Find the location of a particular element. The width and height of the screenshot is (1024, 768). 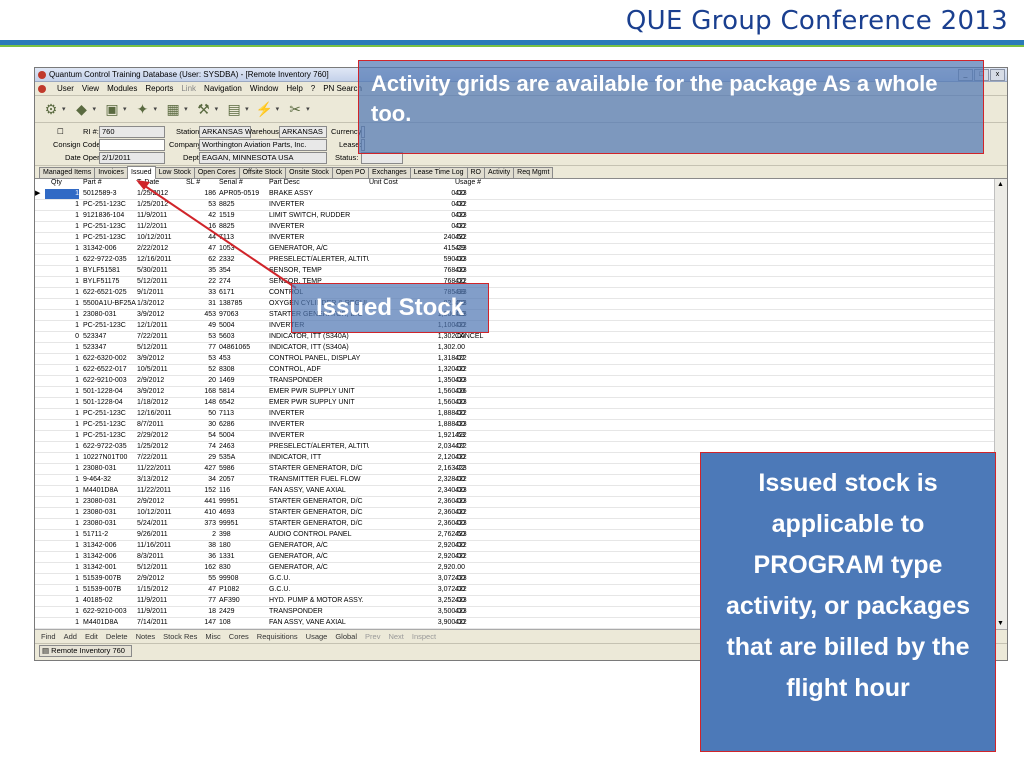

cell-date: 11/16/2011 is located at coordinates (161, 546).